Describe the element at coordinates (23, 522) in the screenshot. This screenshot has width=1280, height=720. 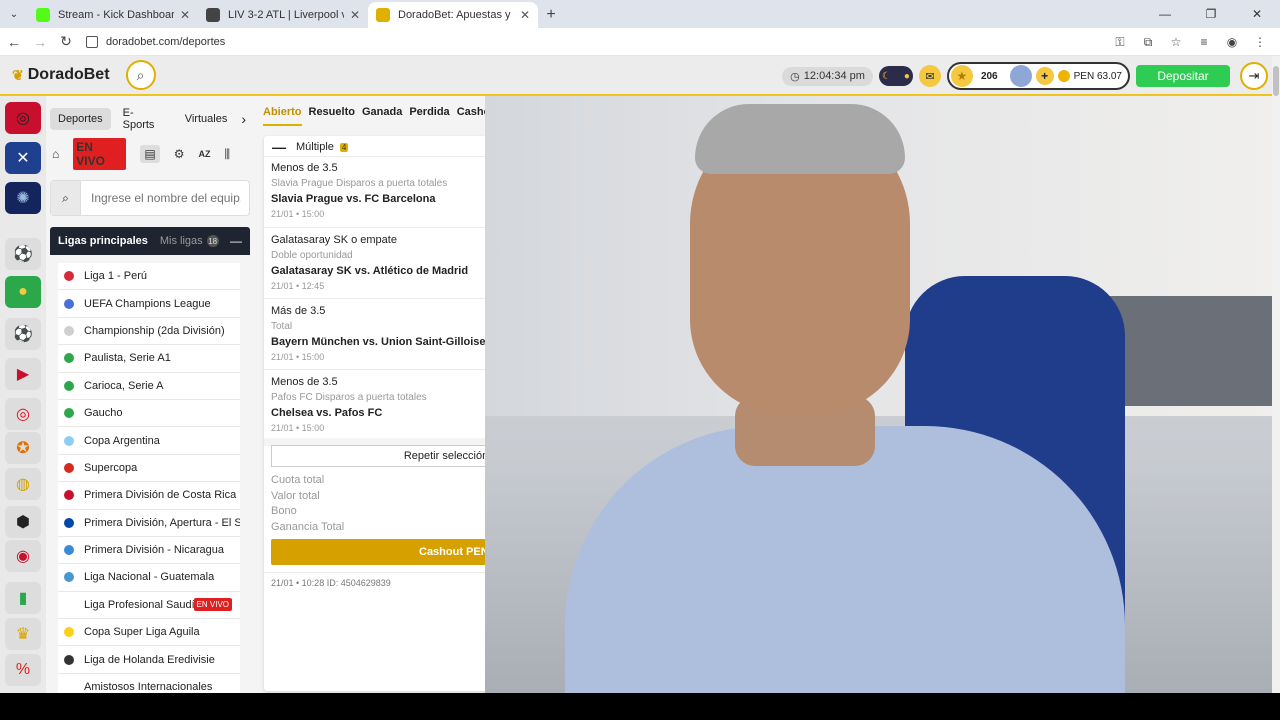
I see `rail-dice-icon: ⬢` at that location.